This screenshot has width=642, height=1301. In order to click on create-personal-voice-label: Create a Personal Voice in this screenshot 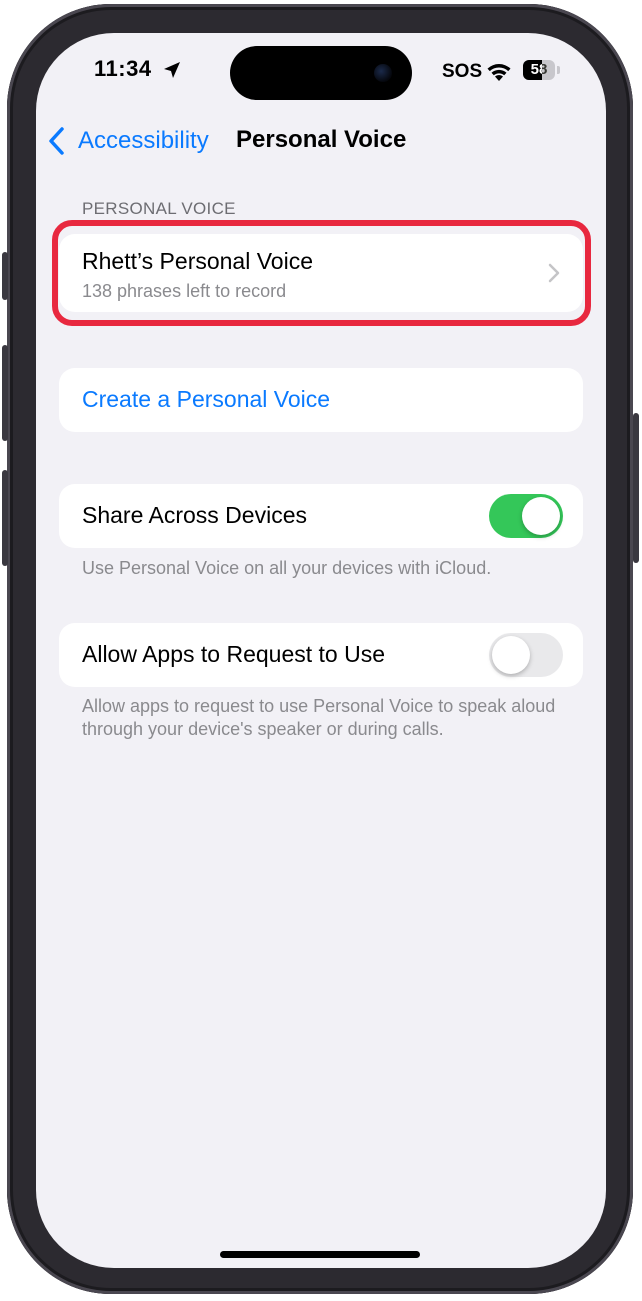, I will do `click(206, 399)`.